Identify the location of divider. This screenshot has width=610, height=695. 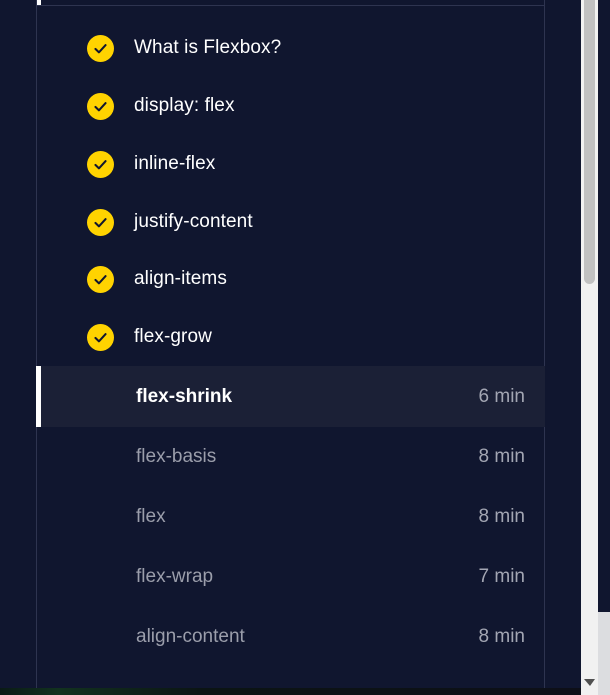
(291, 5).